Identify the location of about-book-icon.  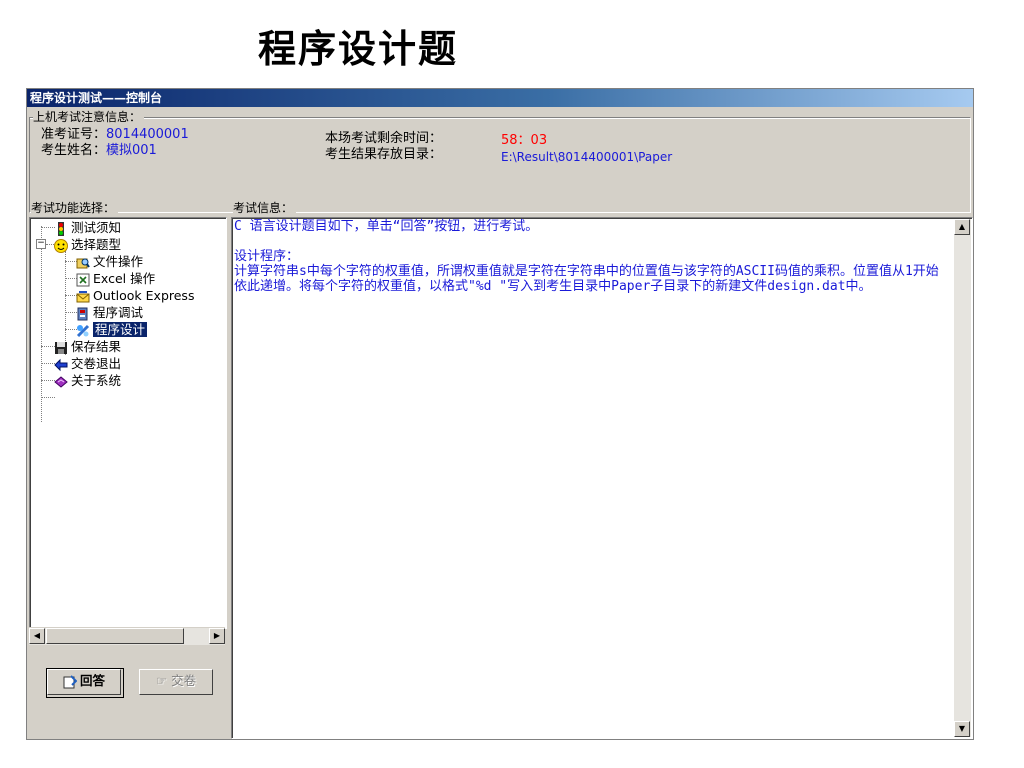
(61, 381).